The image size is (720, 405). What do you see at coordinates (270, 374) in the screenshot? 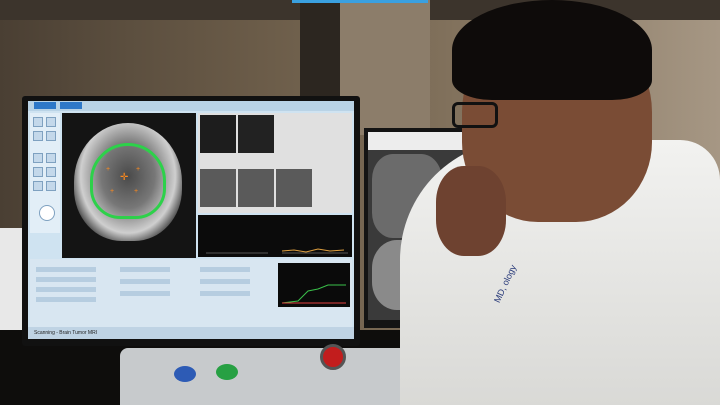
I see `control-console` at bounding box center [270, 374].